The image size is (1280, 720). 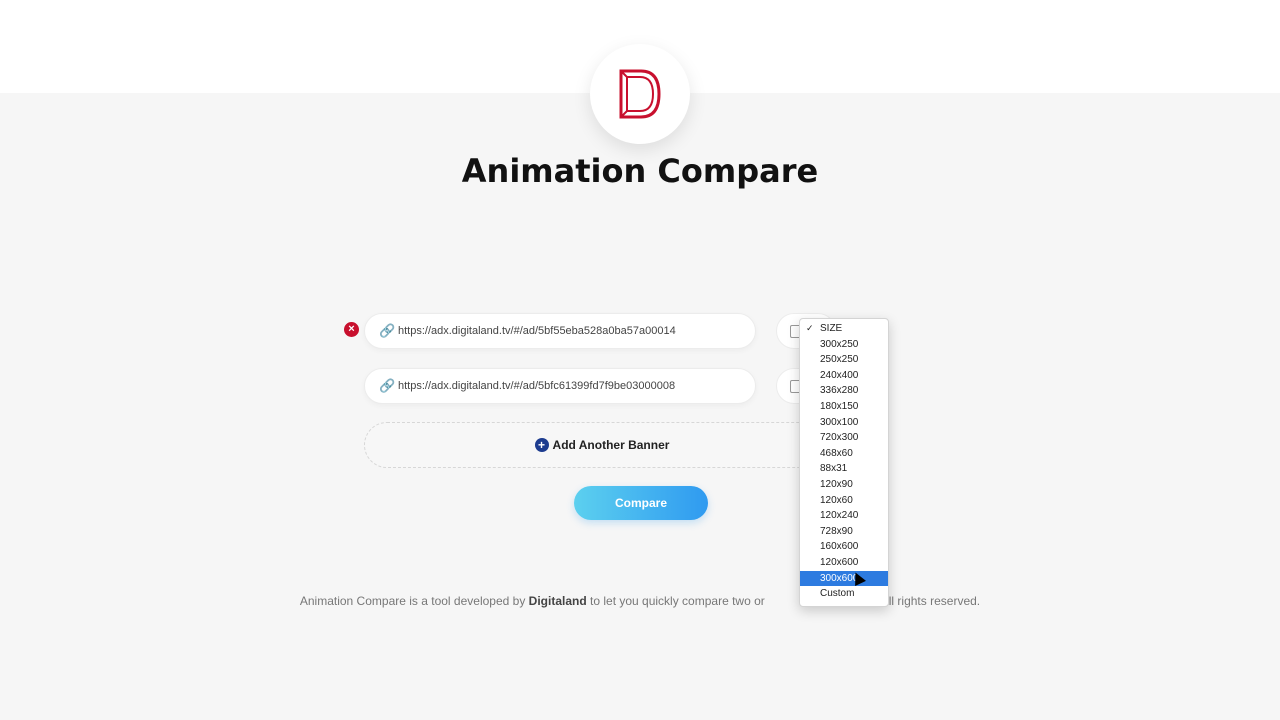 I want to click on page-title: Animation Compare, so click(x=640, y=171).